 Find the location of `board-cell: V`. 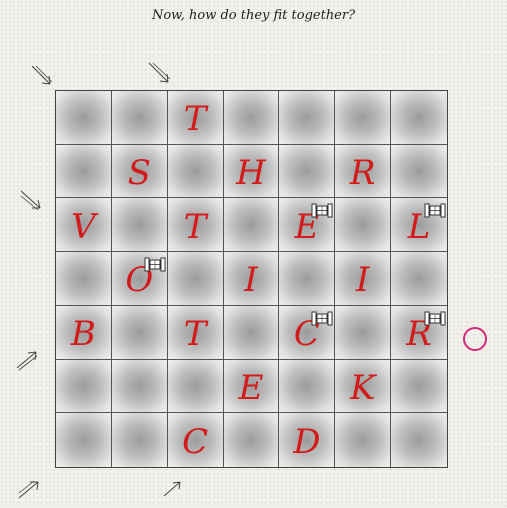

board-cell: V is located at coordinates (84, 225).